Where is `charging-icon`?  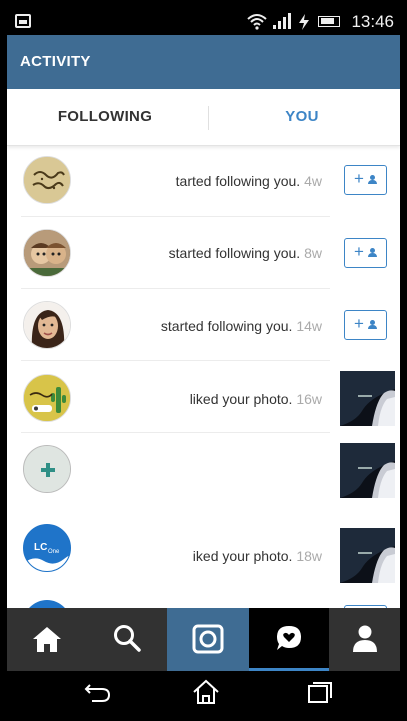 charging-icon is located at coordinates (304, 22).